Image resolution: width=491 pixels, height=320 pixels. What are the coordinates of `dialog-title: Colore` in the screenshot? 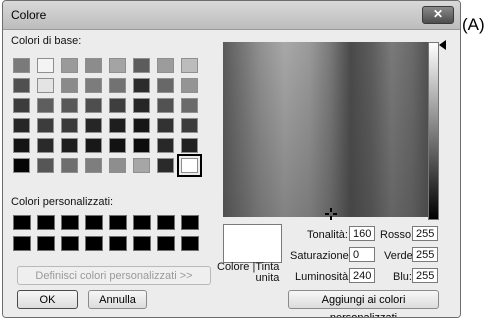 It's located at (29, 15).